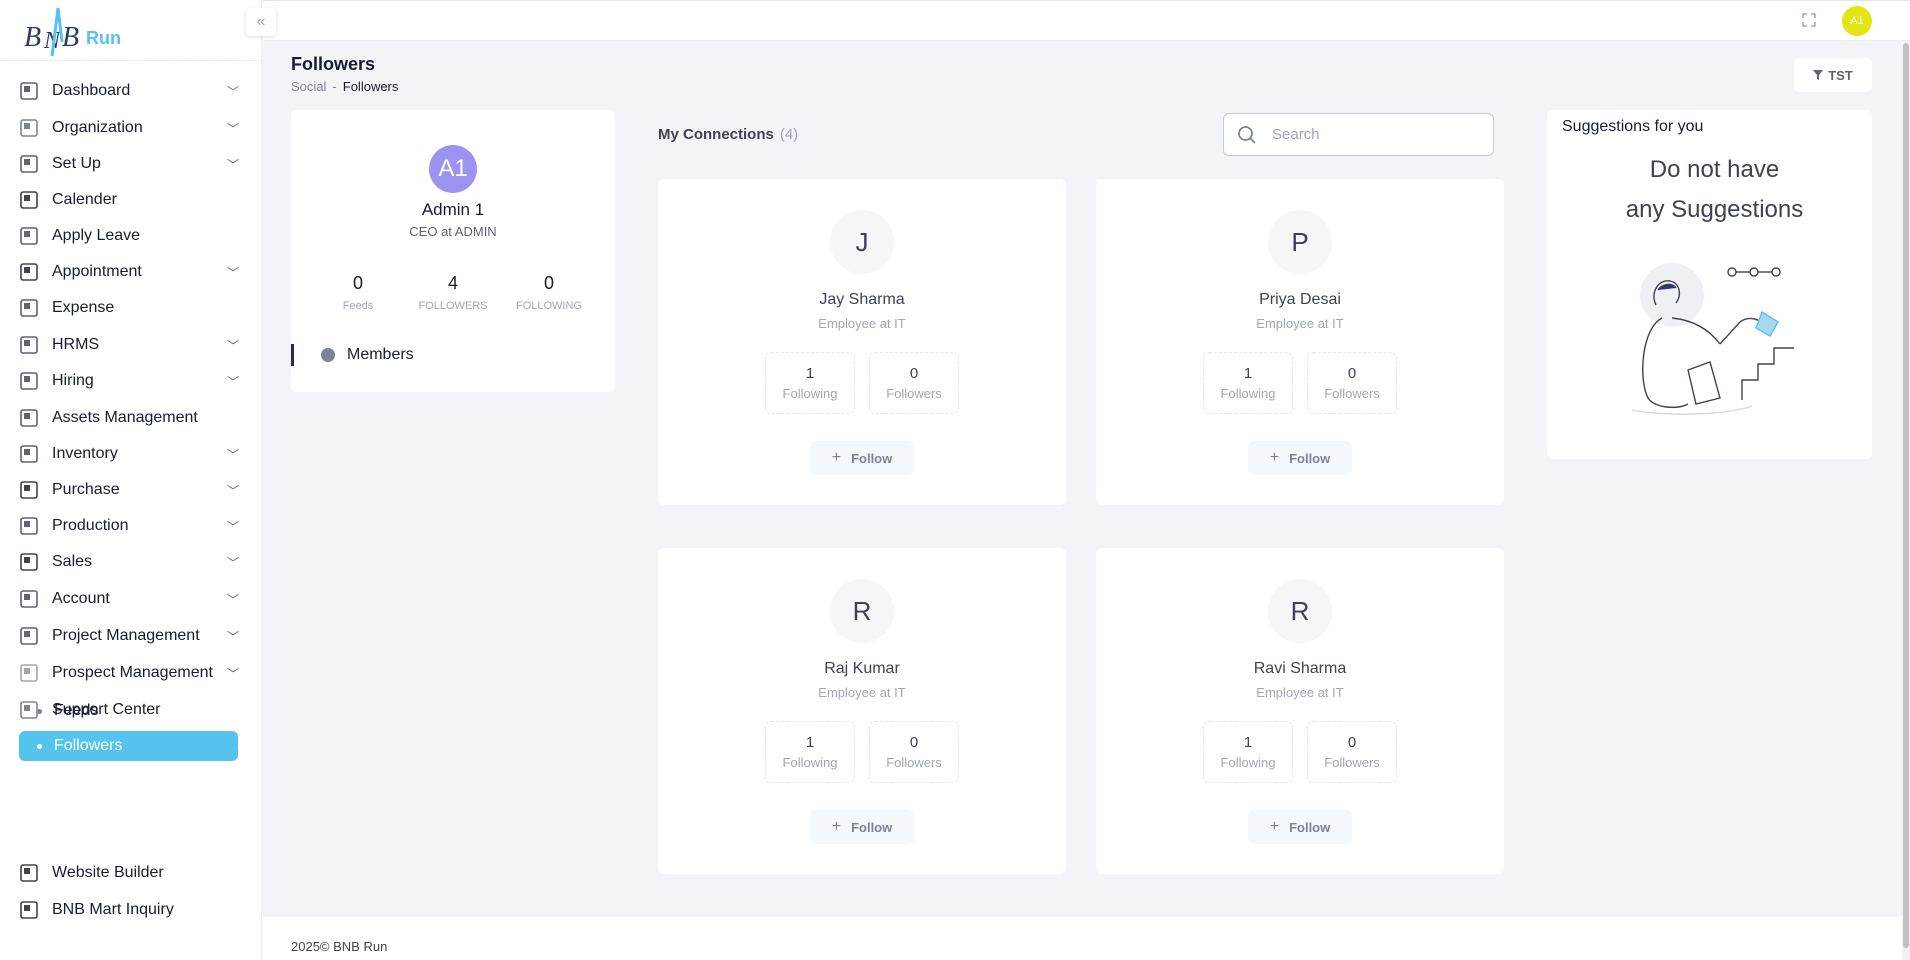 This screenshot has width=1910, height=960. What do you see at coordinates (29, 418) in the screenshot?
I see `assets-icon` at bounding box center [29, 418].